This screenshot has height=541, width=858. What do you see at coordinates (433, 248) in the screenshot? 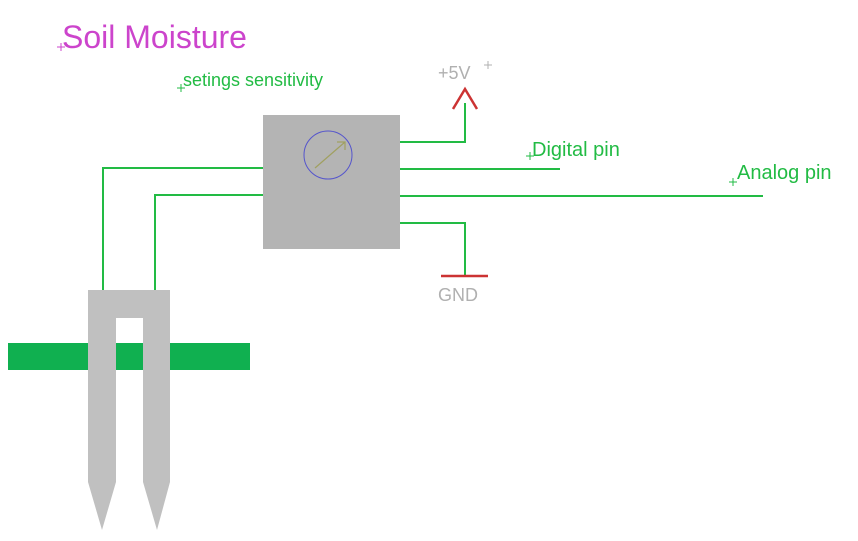
I see `gnd-wire` at bounding box center [433, 248].